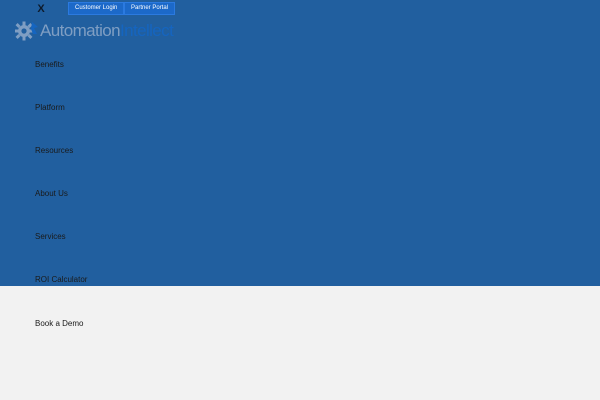 This screenshot has width=600, height=400. What do you see at coordinates (49, 64) in the screenshot?
I see `nav-item-benefits: Benefits` at bounding box center [49, 64].